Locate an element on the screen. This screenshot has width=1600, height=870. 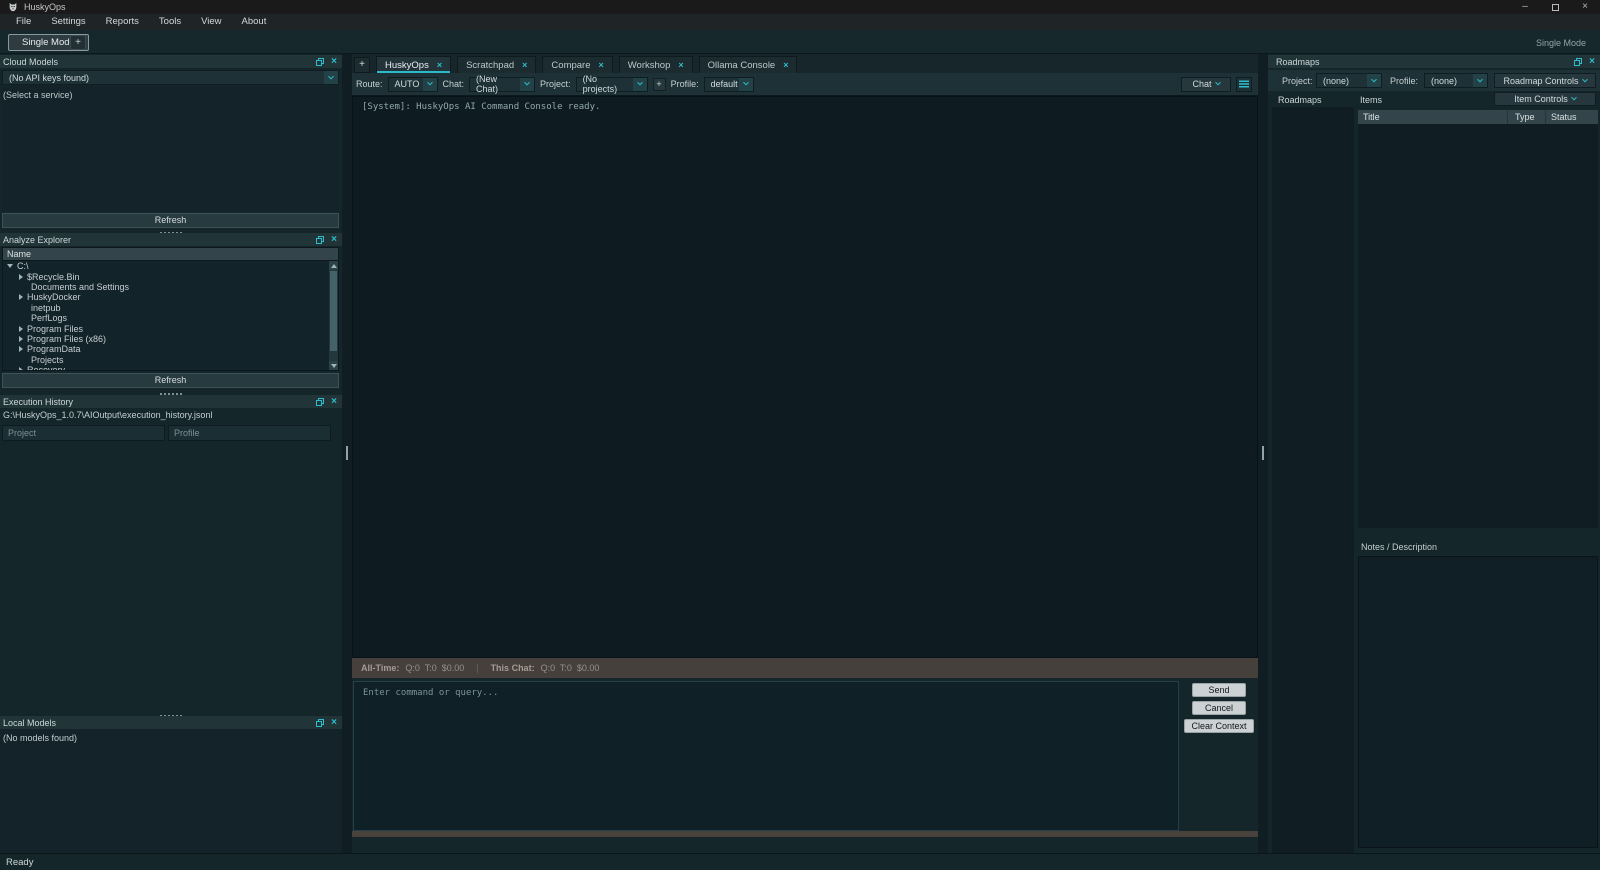
notes-description-editor is located at coordinates (1478, 702).